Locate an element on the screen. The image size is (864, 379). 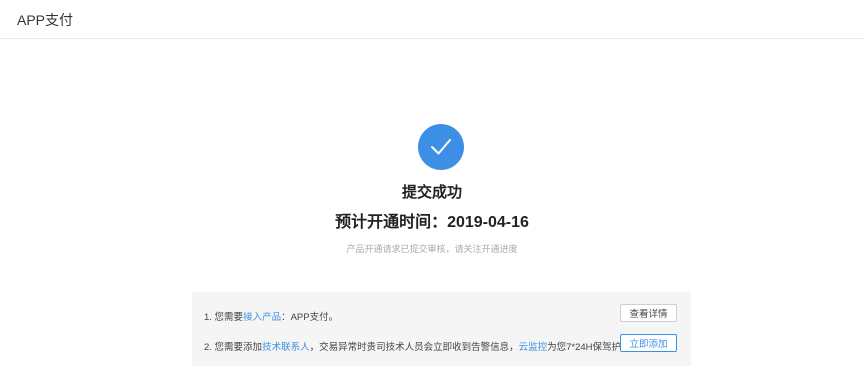
tech-contact-link: 技术联系人 is located at coordinates (286, 347).